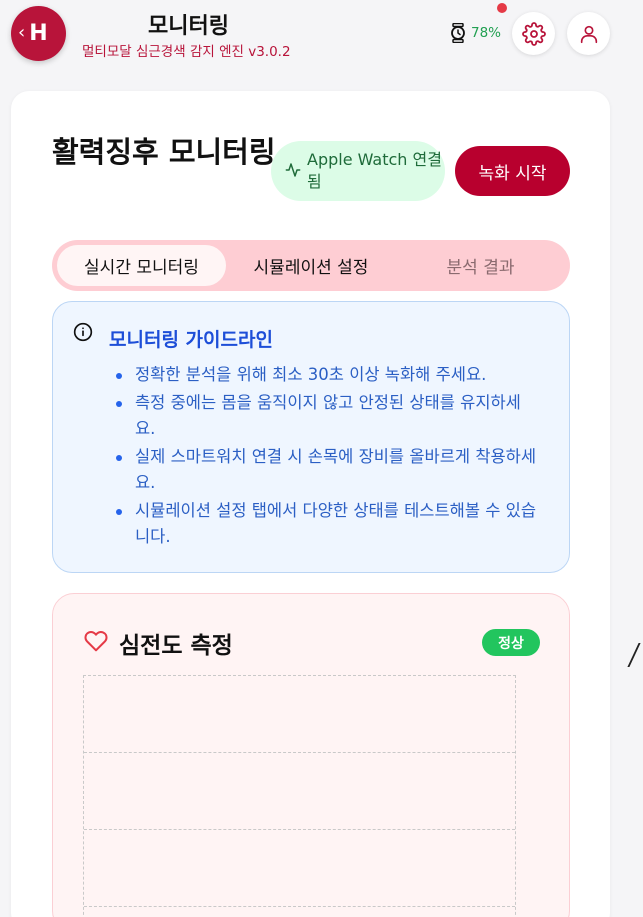 Image resolution: width=643 pixels, height=917 pixels. Describe the element at coordinates (96, 641) in the screenshot. I see `heart-icon` at that location.